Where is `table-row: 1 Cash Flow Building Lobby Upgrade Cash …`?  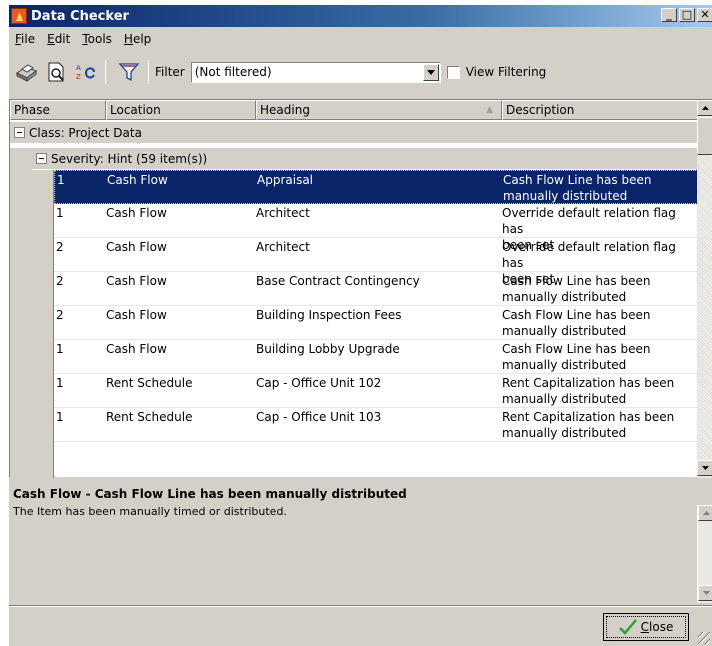 table-row: 1 Cash Flow Building Lobby Upgrade Cash … is located at coordinates (376, 357).